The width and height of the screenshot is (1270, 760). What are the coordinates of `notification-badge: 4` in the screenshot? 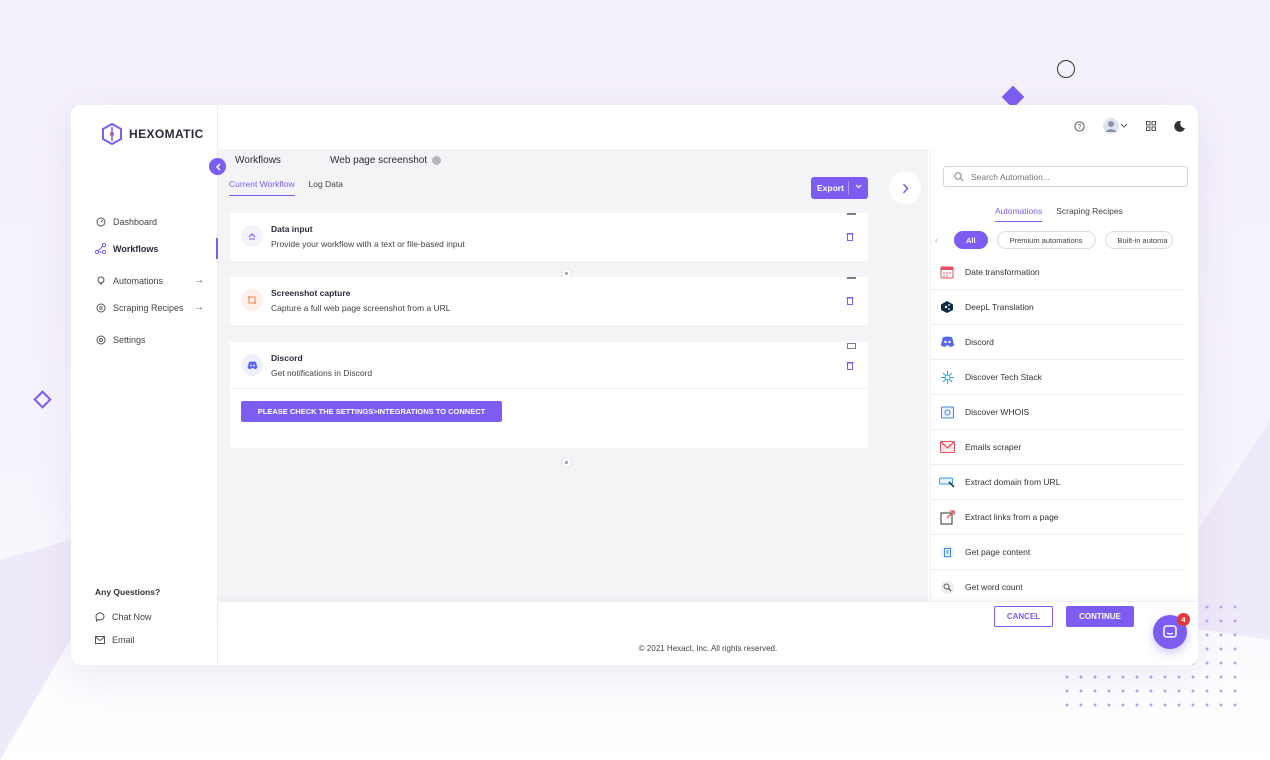 It's located at (1183, 619).